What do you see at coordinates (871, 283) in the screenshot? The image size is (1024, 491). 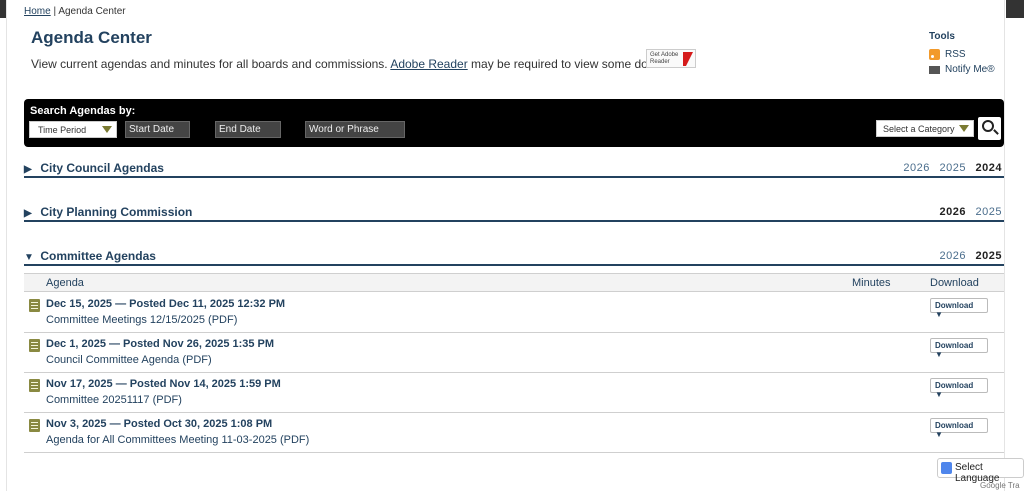 I see `column-header-minutes: Minutes` at bounding box center [871, 283].